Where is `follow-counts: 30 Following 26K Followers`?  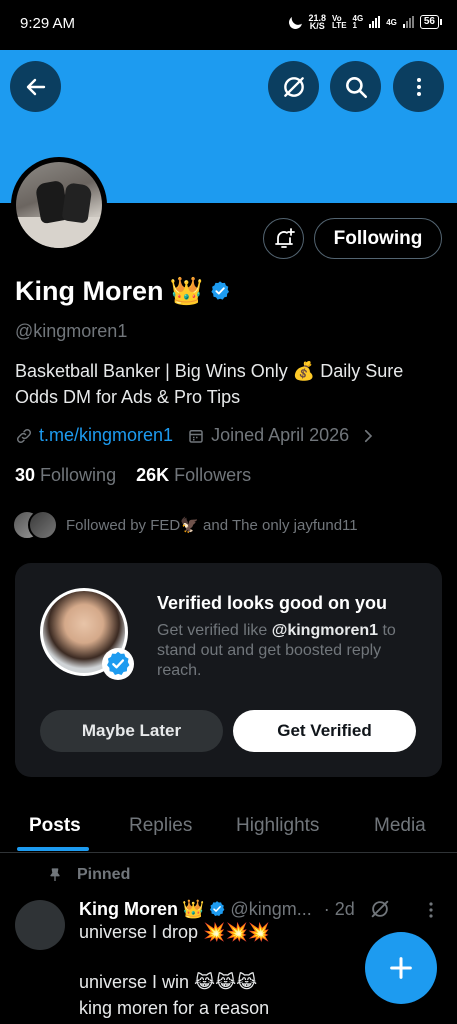 follow-counts: 30 Following 26K Followers is located at coordinates (133, 475).